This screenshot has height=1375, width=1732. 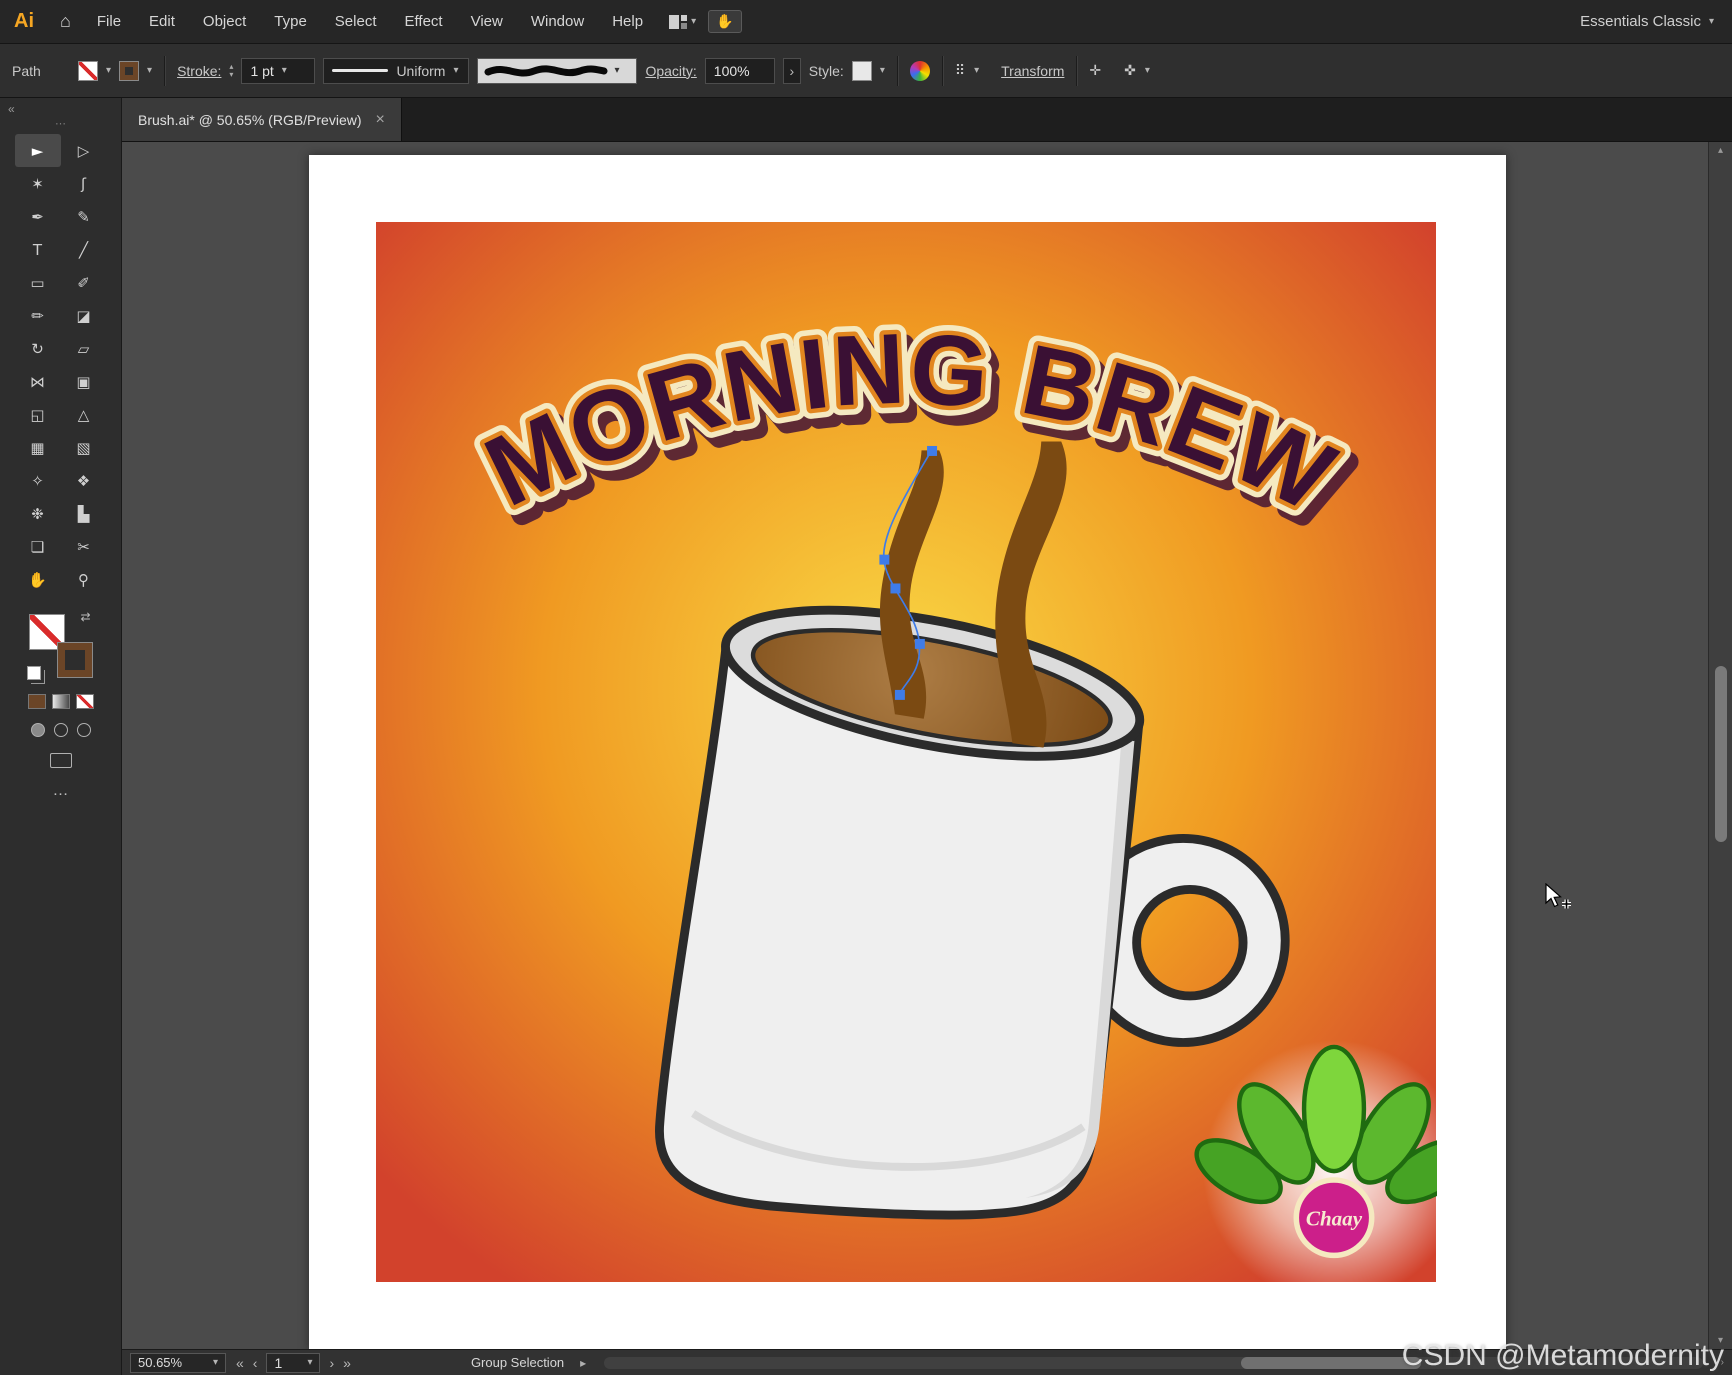 I want to click on artboard-tool: ❏, so click(x=38, y=546).